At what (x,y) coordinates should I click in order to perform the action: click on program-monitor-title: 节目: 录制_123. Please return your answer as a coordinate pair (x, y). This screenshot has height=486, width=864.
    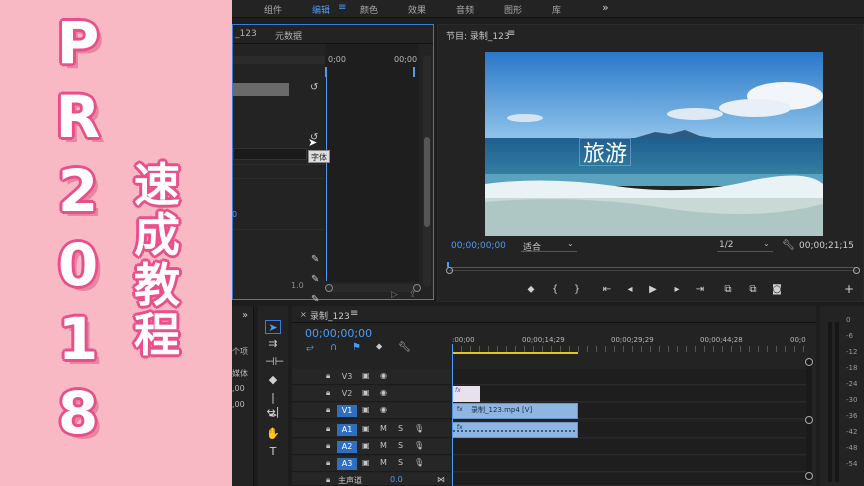
    Looking at the image, I should click on (478, 35).